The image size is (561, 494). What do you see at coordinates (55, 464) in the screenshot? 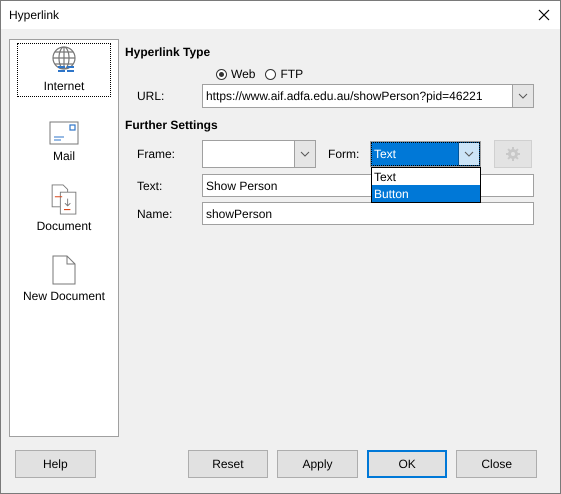
I see `dialog-button: Help` at bounding box center [55, 464].